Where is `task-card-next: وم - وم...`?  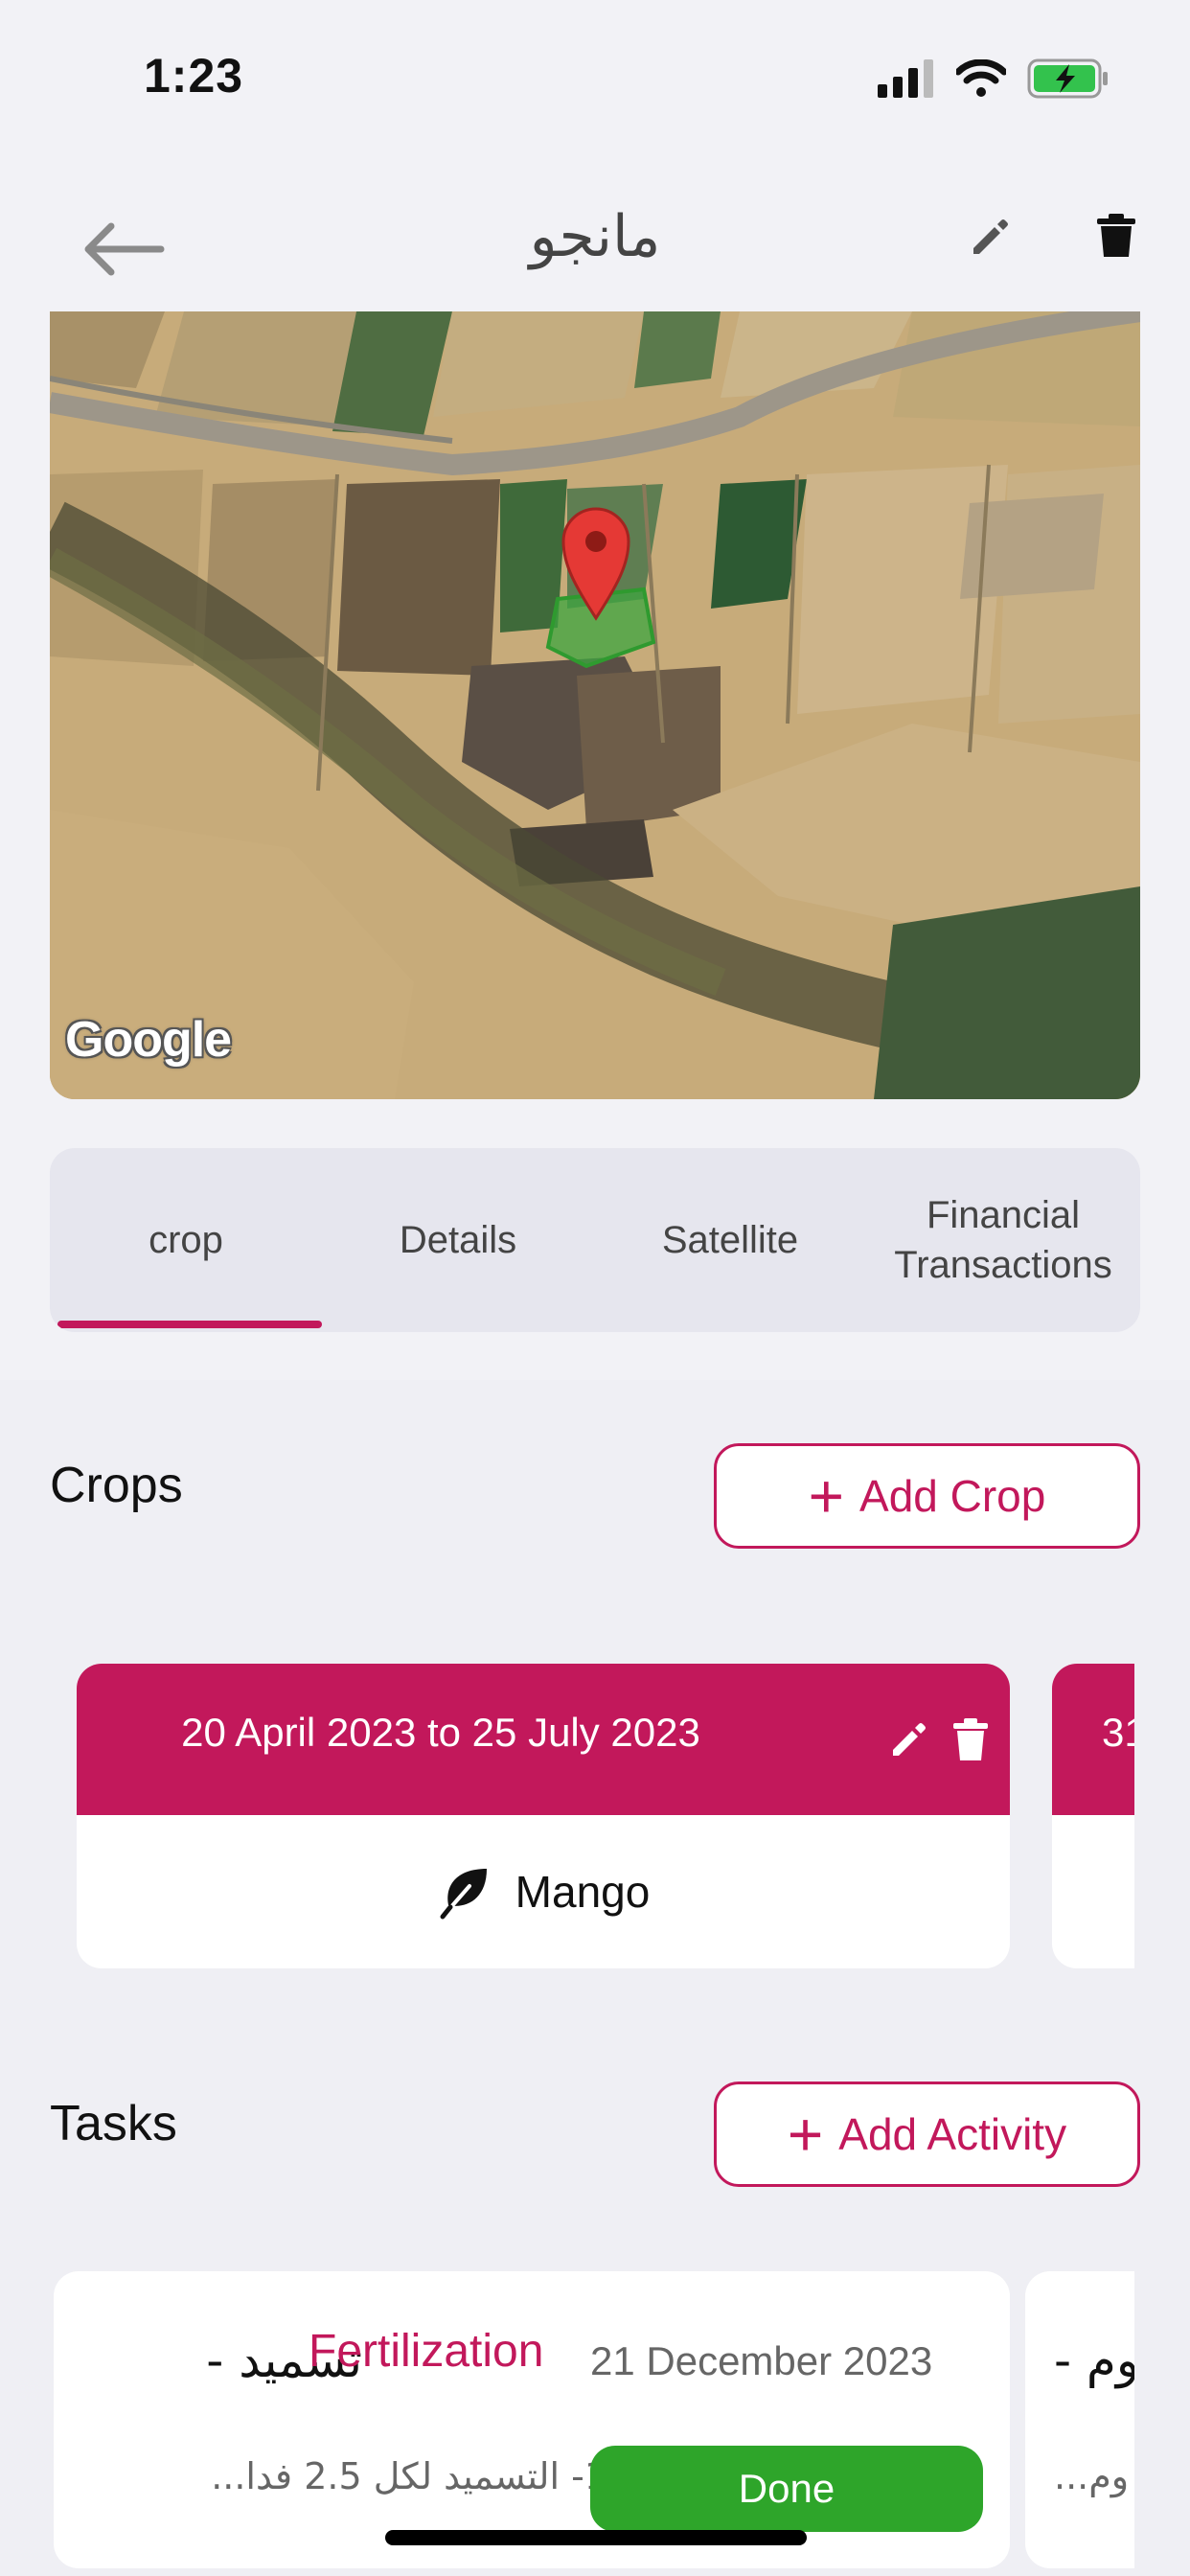
task-card-next: وم - وم... is located at coordinates (1082, 2419).